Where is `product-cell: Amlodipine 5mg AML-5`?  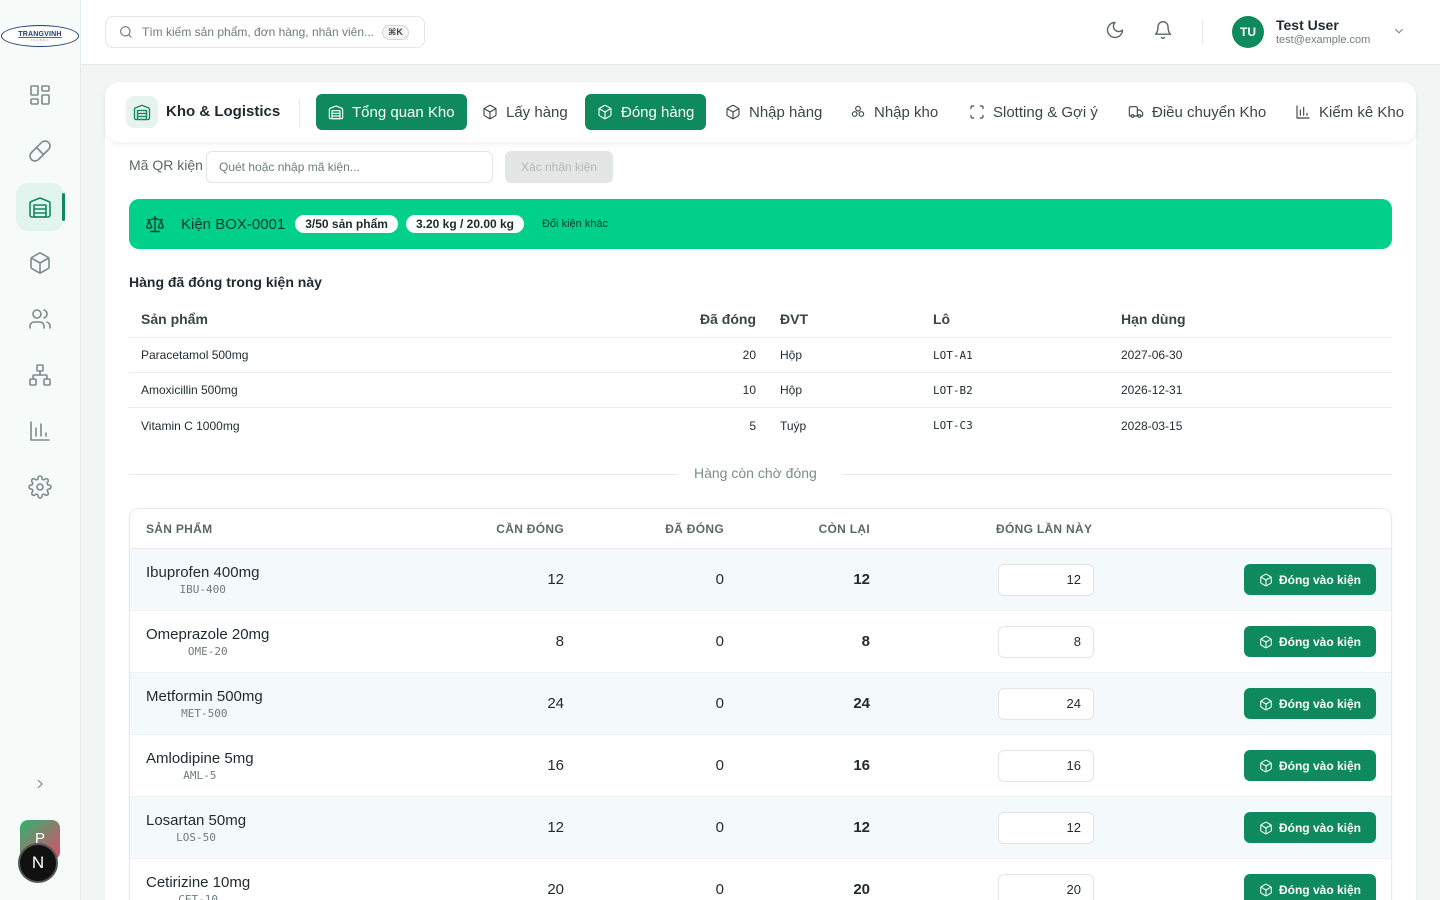
product-cell: Amlodipine 5mg AML-5 is located at coordinates (200, 765).